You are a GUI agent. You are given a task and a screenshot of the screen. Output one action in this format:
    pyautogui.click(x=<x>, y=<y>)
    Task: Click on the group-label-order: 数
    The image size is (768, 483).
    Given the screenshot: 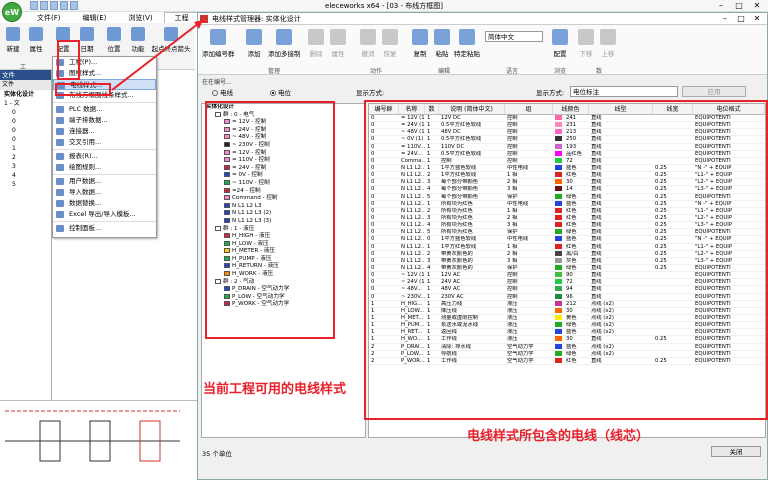 What is the action you would take?
    pyautogui.click(x=599, y=71)
    